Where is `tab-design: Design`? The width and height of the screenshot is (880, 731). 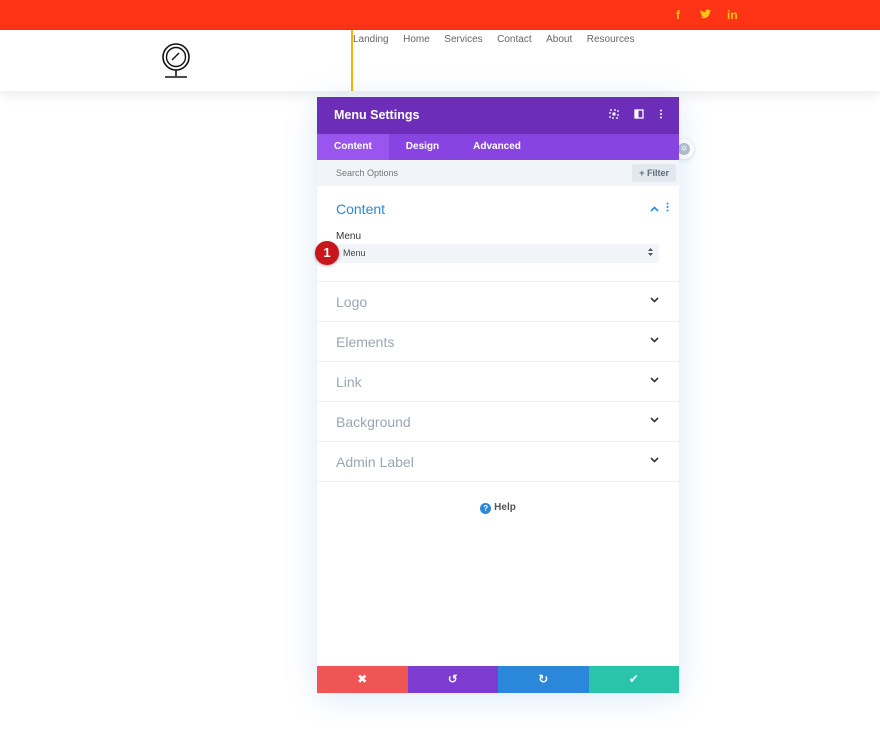
tab-design: Design is located at coordinates (422, 147).